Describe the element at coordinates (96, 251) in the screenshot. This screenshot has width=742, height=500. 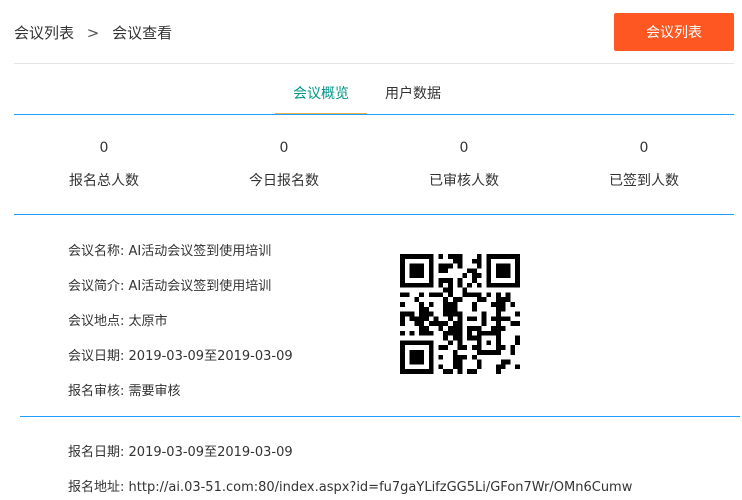
I see `meeting-name-label: 会议名称:` at that location.